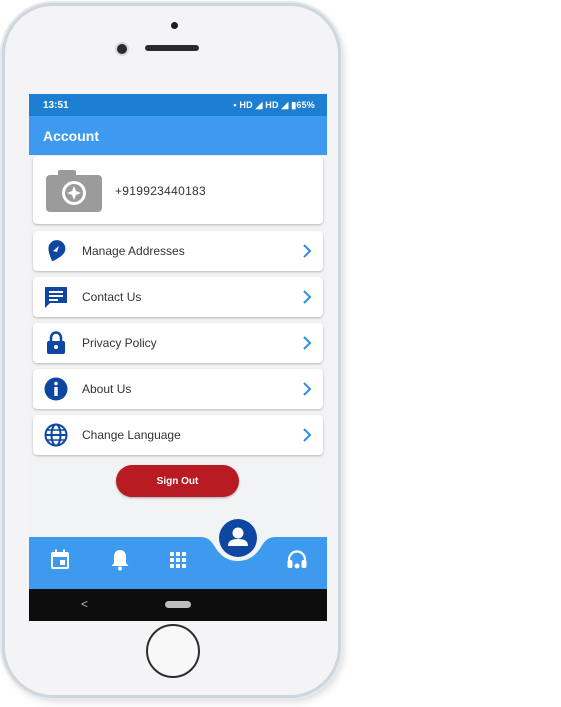 This screenshot has width=561, height=707. I want to click on menu-item-manage-addresses: Manage Addresses, so click(178, 251).